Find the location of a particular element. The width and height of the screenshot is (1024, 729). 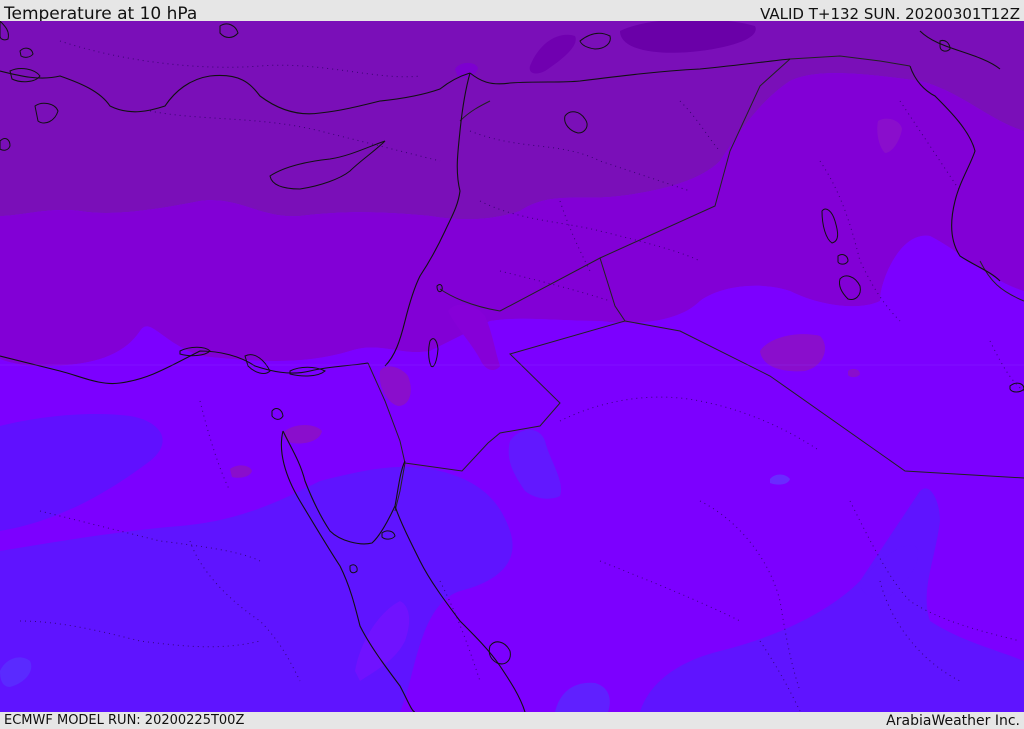

credit-label: ArabiaWeather Inc. is located at coordinates (953, 721).